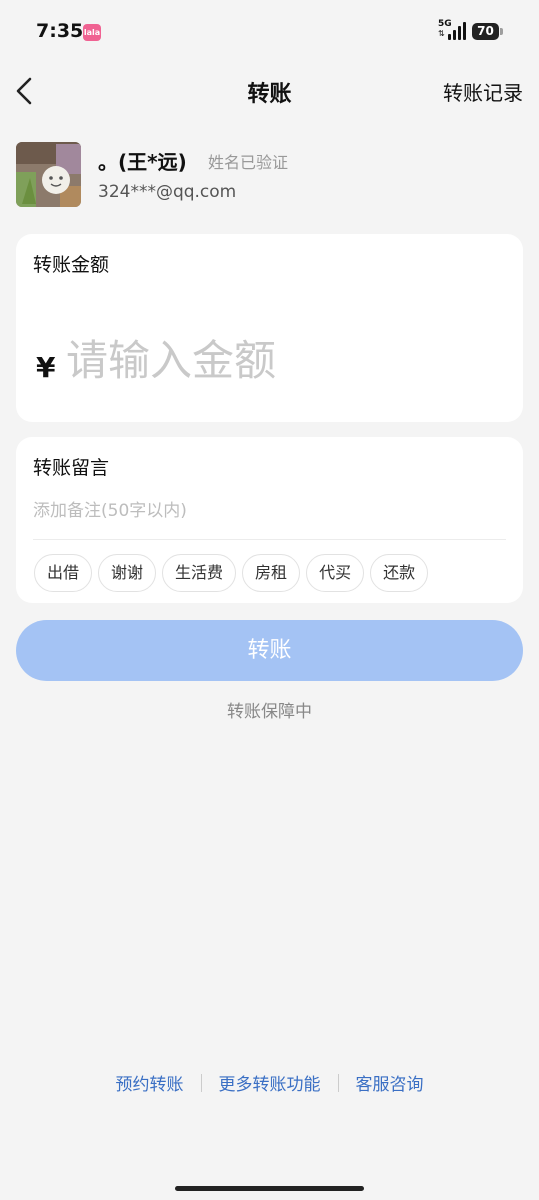 The image size is (539, 1200). Describe the element at coordinates (281, 360) in the screenshot. I see `amount-input` at that location.